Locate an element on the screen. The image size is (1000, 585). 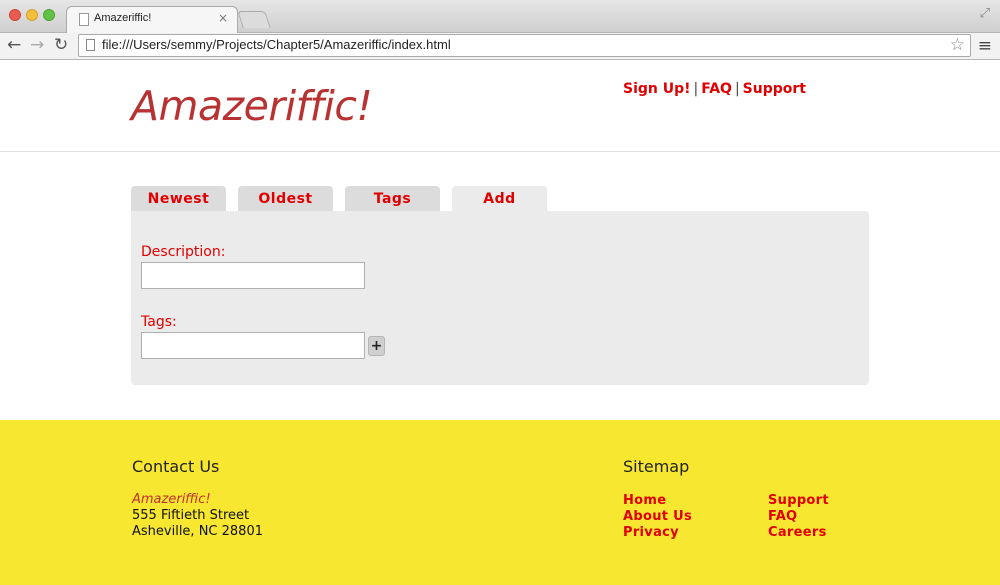
bookmark-star-icon: ☆ is located at coordinates (957, 45).